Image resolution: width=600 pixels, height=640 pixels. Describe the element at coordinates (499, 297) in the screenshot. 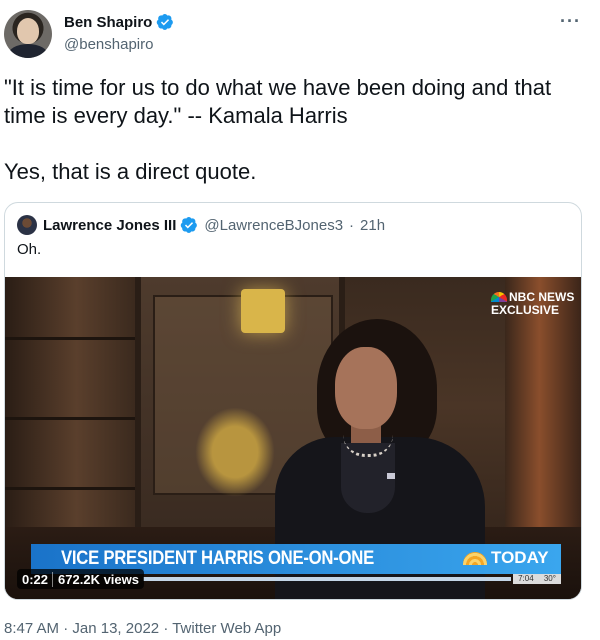

I see `nbc-peacock-icon` at that location.